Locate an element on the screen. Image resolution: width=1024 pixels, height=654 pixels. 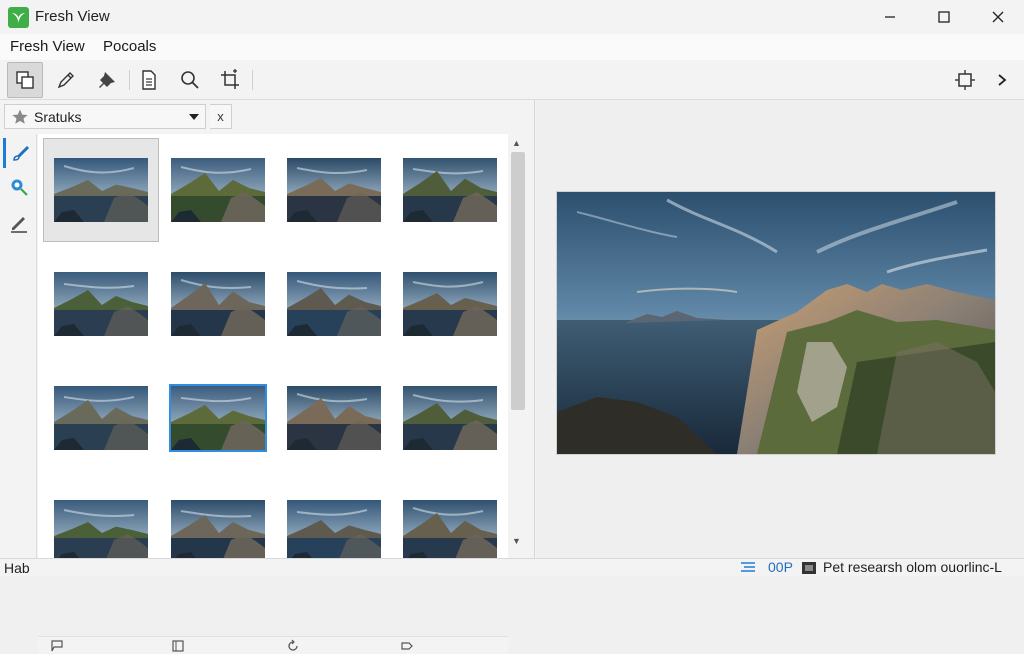
flag-icon is located at coordinates (57, 646).